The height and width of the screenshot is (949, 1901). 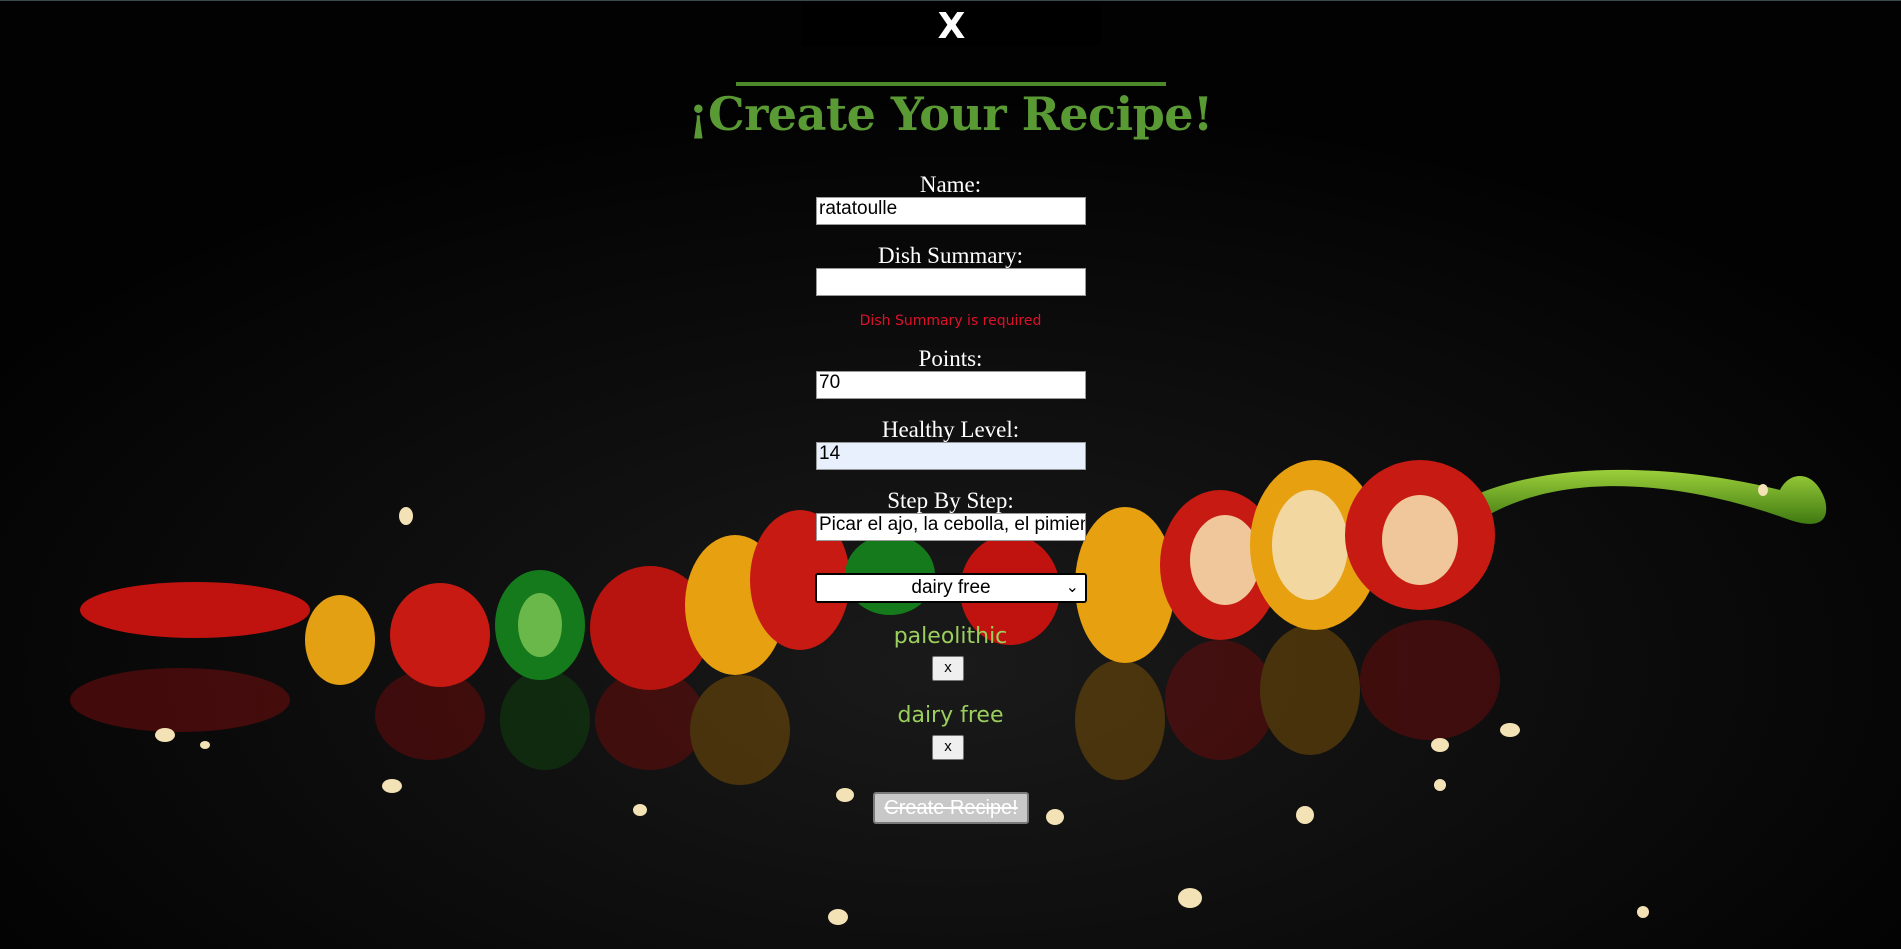 I want to click on diet-select-value: dairy free, so click(x=951, y=587).